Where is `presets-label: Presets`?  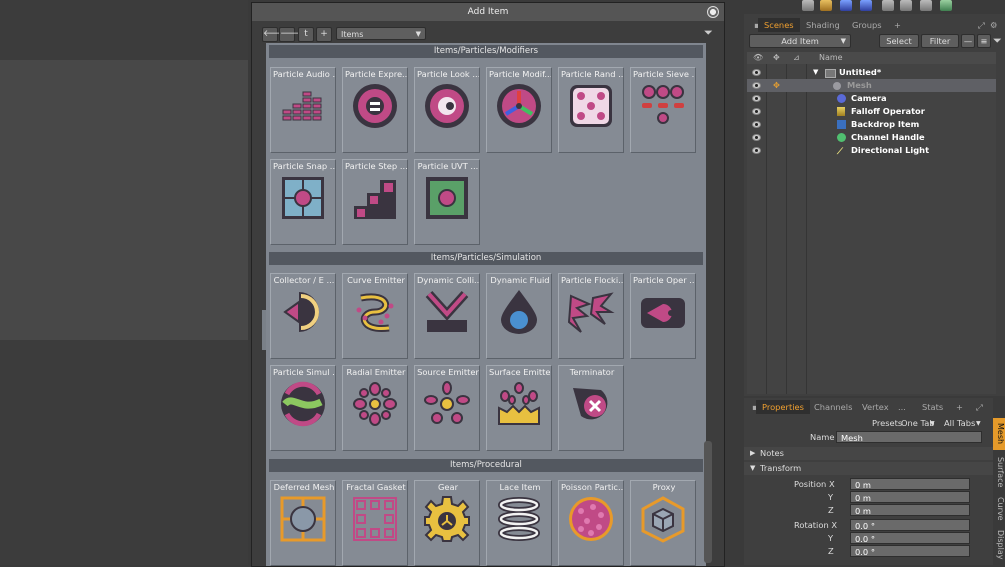
presets-label: Presets is located at coordinates (887, 423).